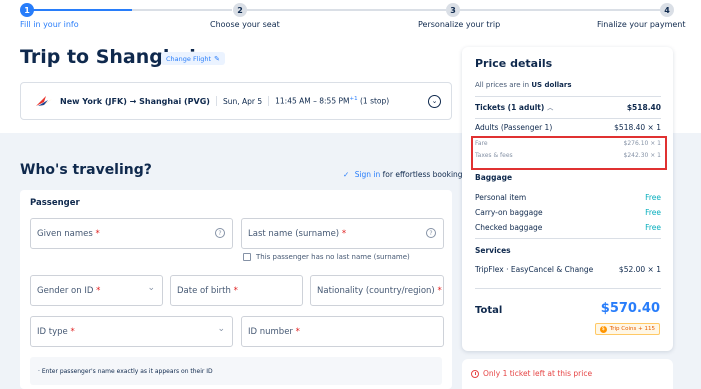 Image resolution: width=701 pixels, height=389 pixels. What do you see at coordinates (514, 127) in the screenshot?
I see `adults-label: Adults (Passenger 1)` at bounding box center [514, 127].